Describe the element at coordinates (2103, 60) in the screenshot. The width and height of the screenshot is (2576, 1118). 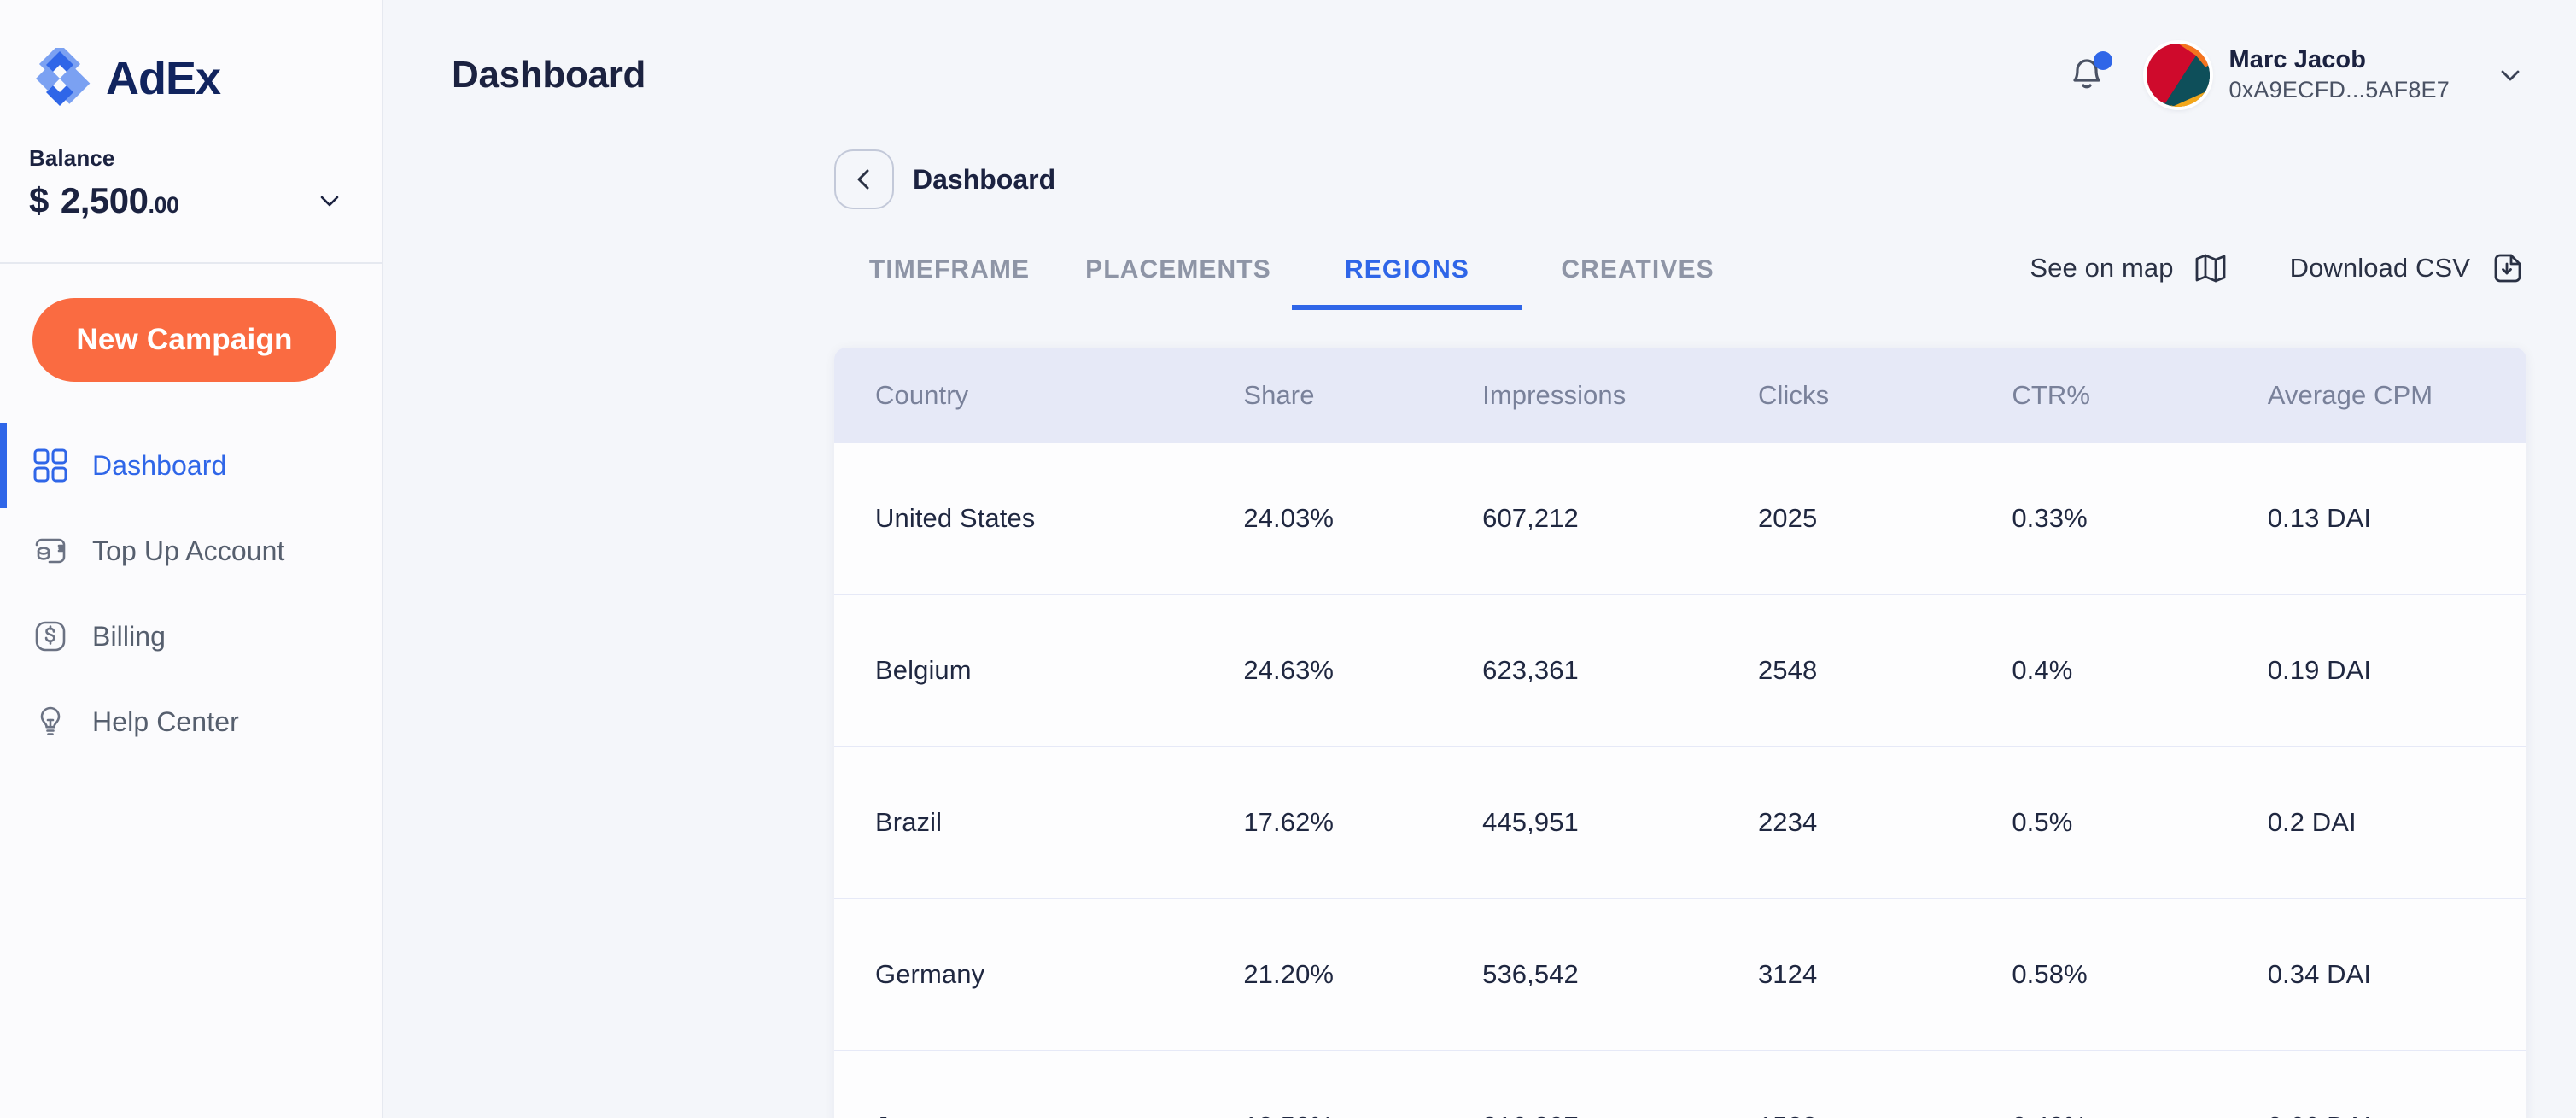
I see `notification-dot` at that location.